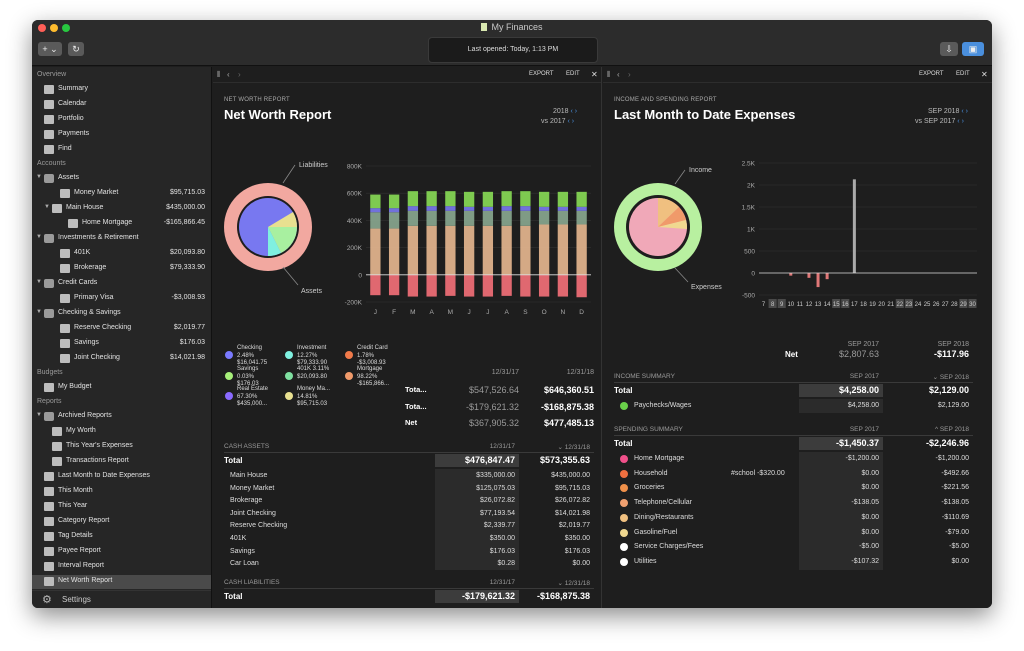 The width and height of the screenshot is (1024, 651). I want to click on section-budgets: Budgets, so click(50, 372).